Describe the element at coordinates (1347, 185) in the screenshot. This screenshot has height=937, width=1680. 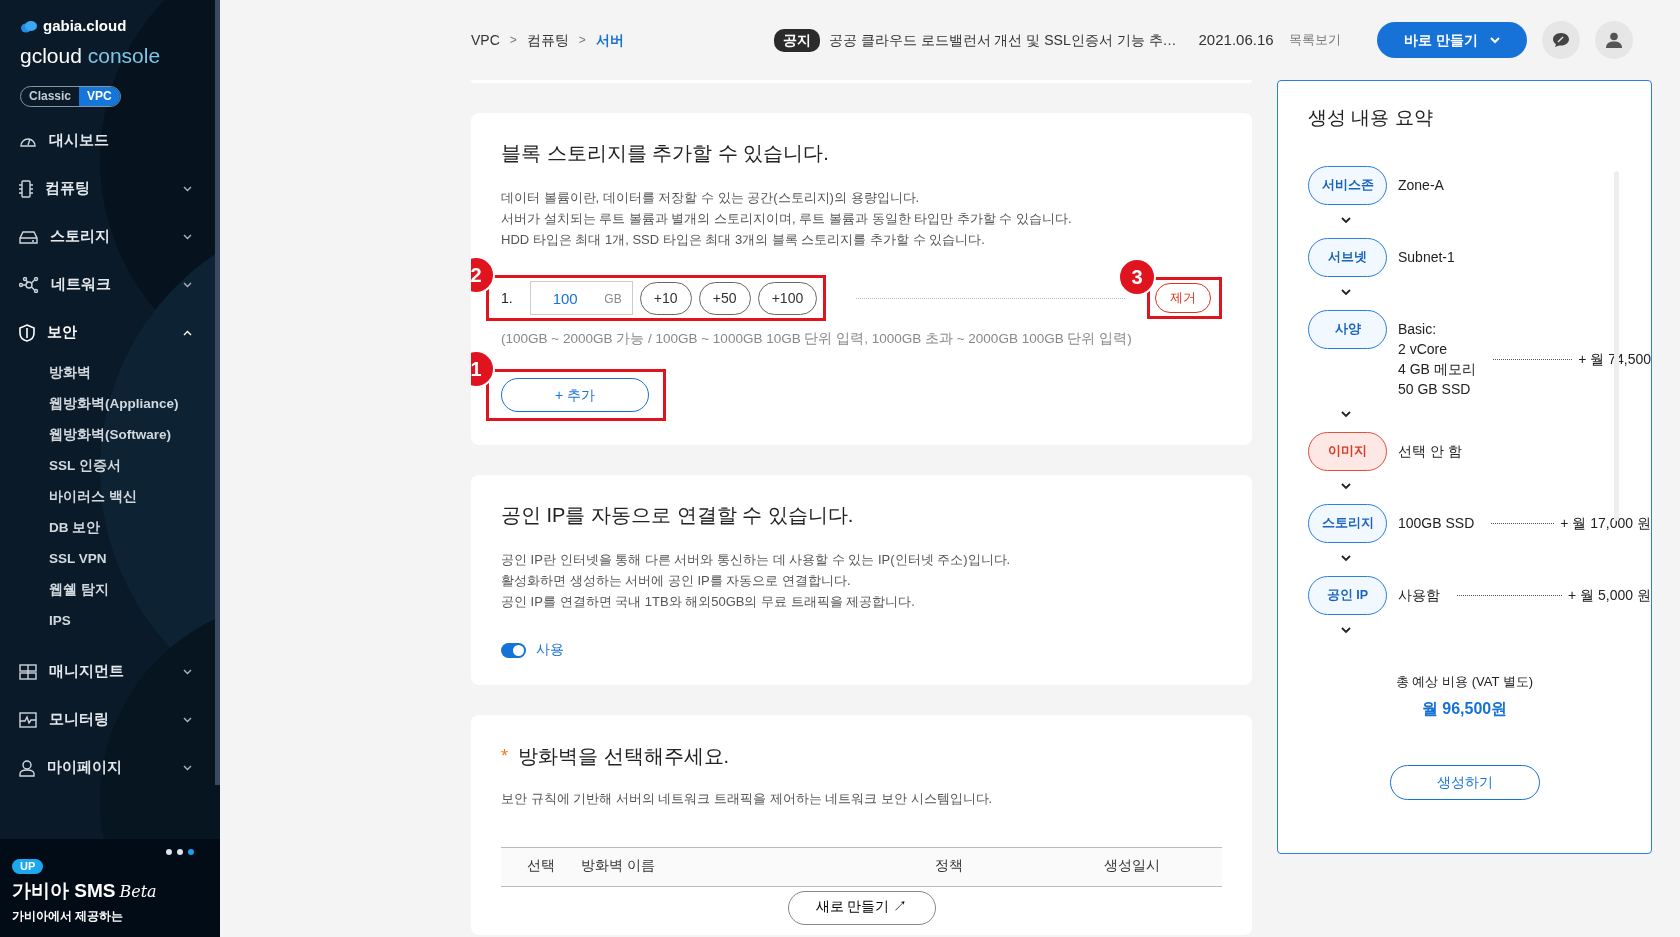
I see `step-pill: 서비스존` at that location.